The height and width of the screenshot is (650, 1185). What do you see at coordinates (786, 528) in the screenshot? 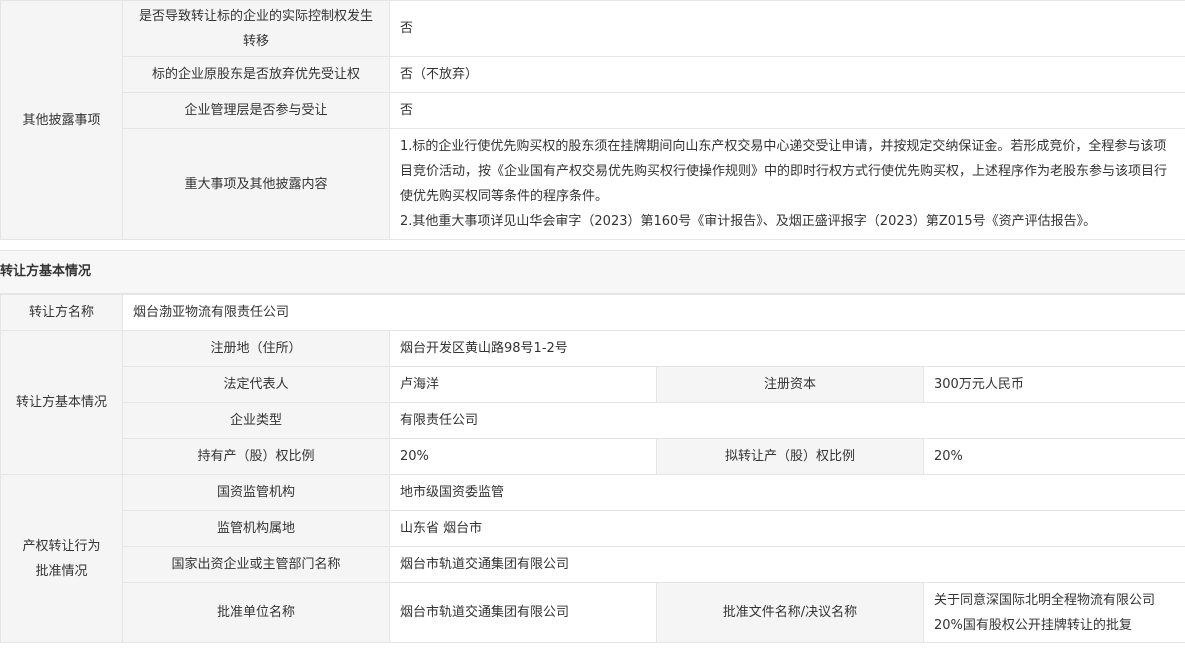
I see `regulator-location-value: 山东省 烟台市` at bounding box center [786, 528].